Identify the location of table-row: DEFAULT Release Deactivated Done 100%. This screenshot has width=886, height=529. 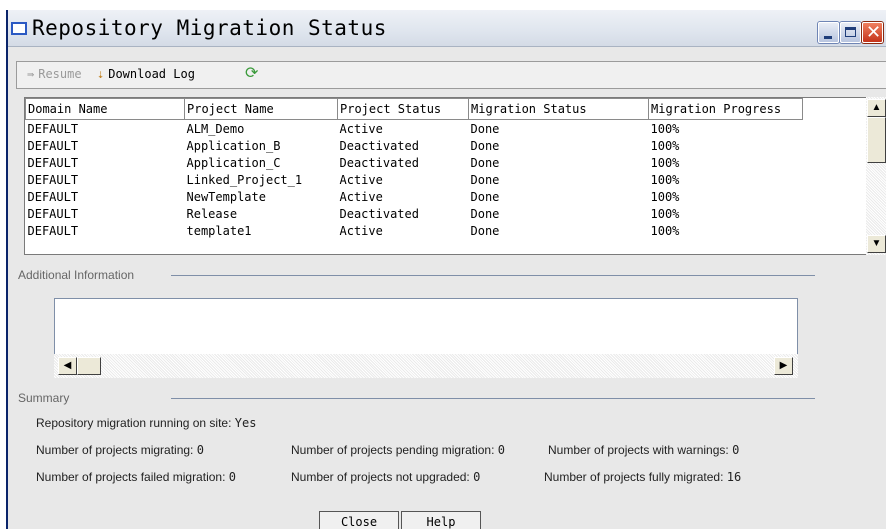
(414, 213).